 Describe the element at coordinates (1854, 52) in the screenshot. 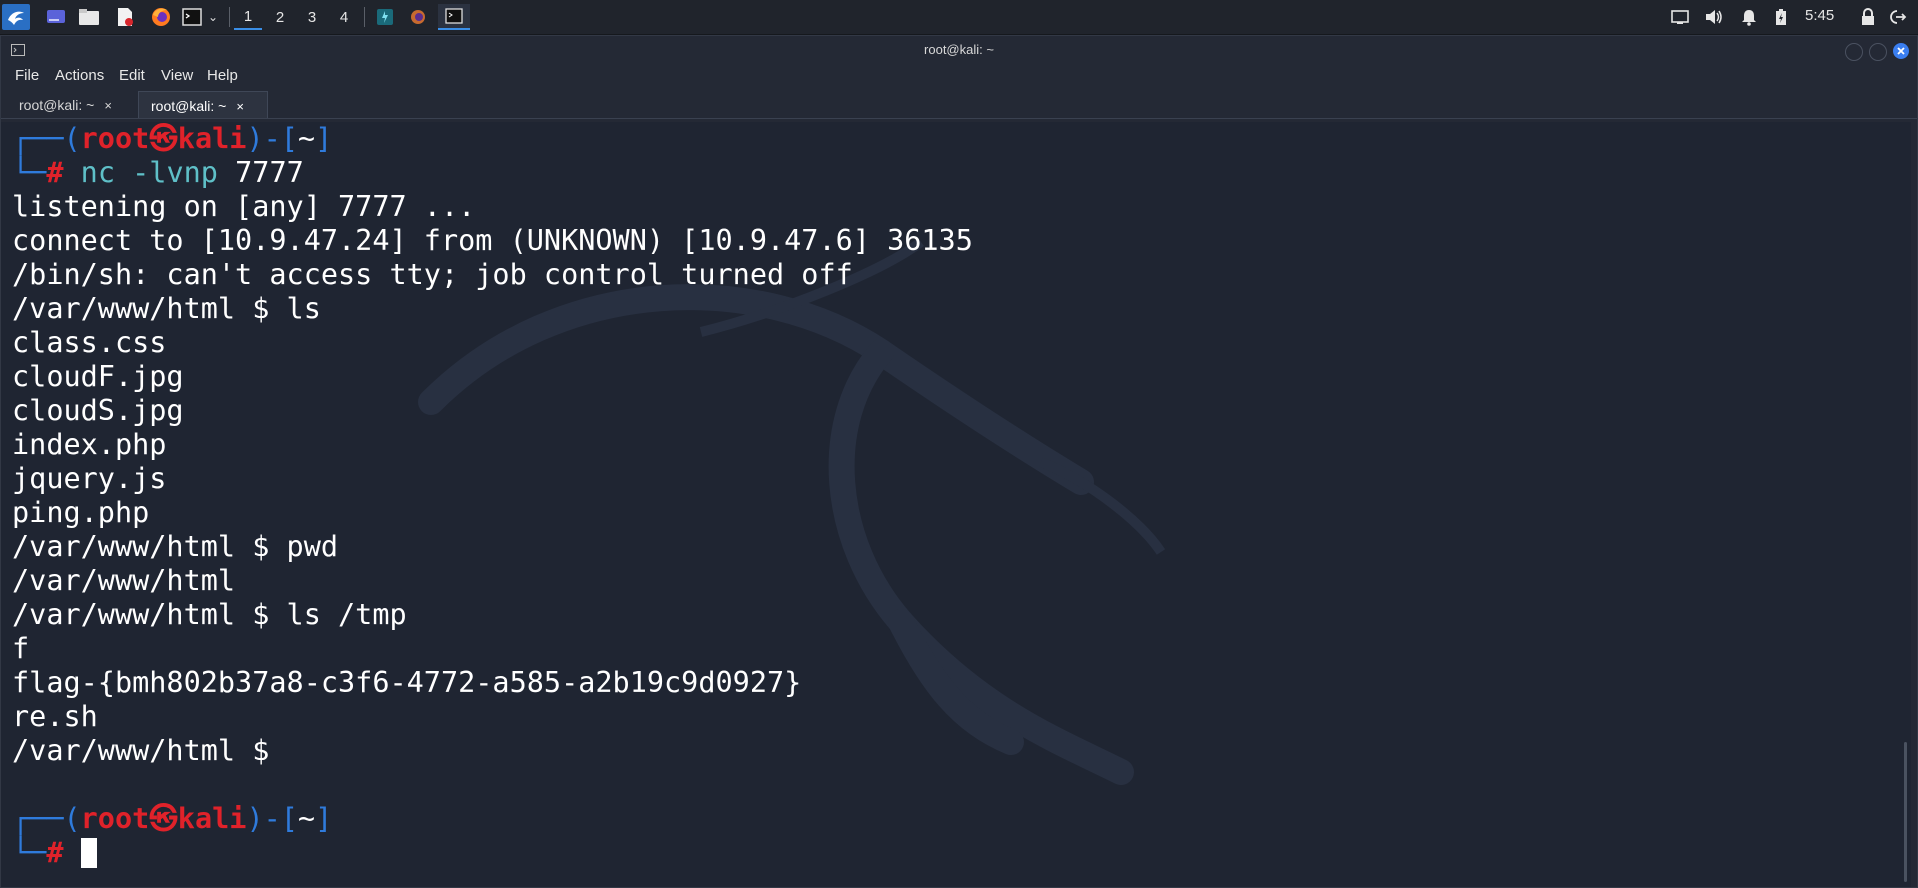

I see `minimize-button` at that location.